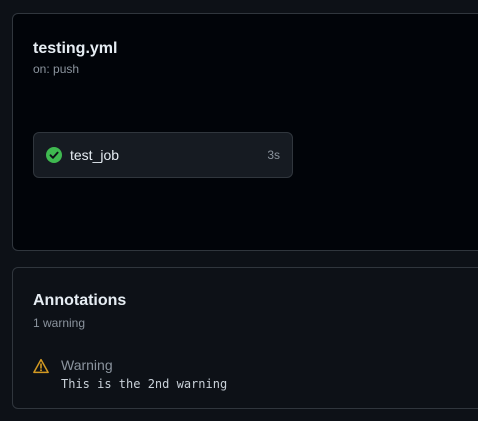 This screenshot has height=421, width=478. What do you see at coordinates (59, 323) in the screenshot?
I see `annotations-count: 1 warning` at bounding box center [59, 323].